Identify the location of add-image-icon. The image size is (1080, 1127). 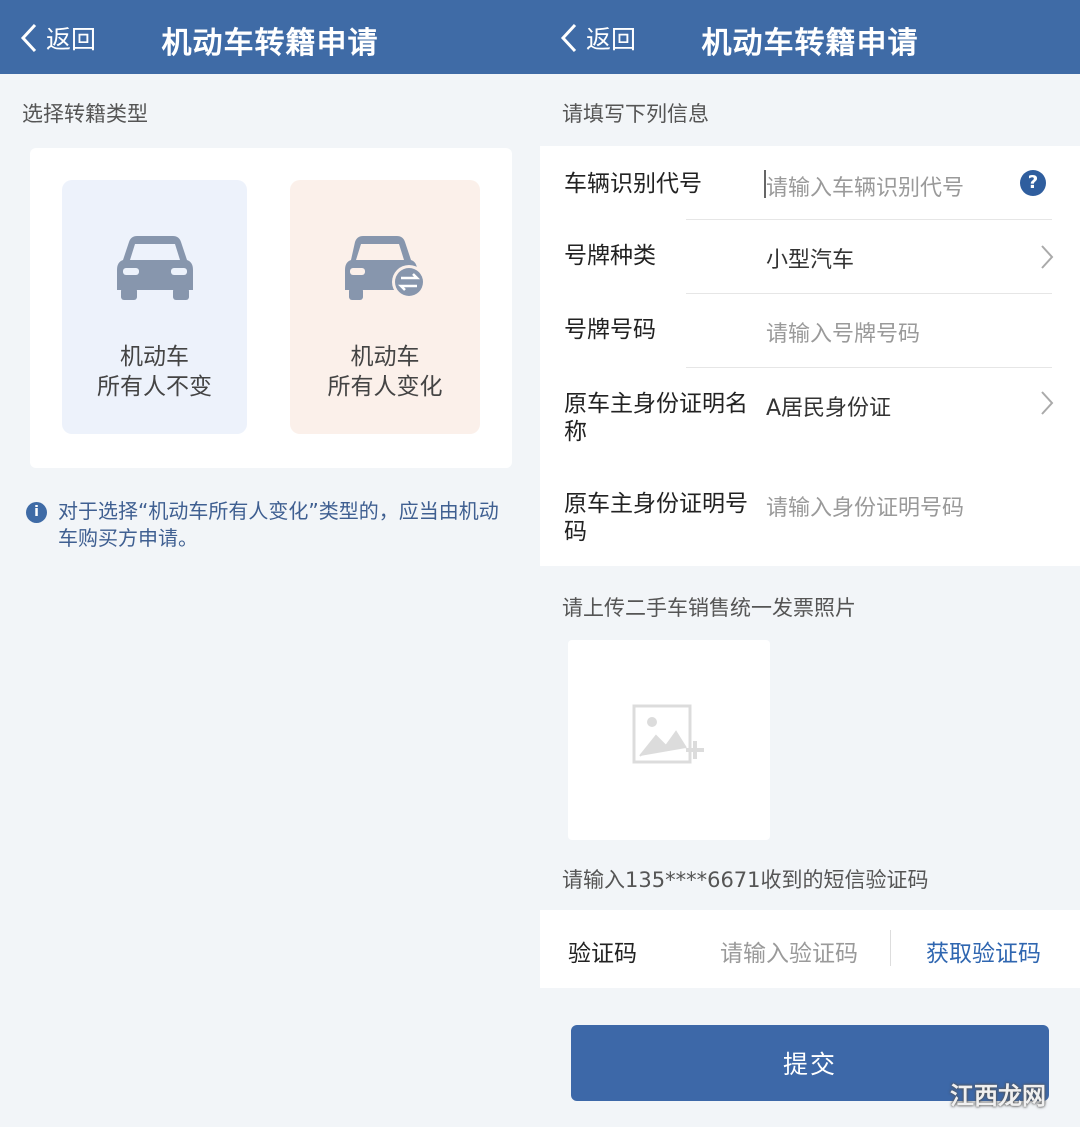
(668, 734).